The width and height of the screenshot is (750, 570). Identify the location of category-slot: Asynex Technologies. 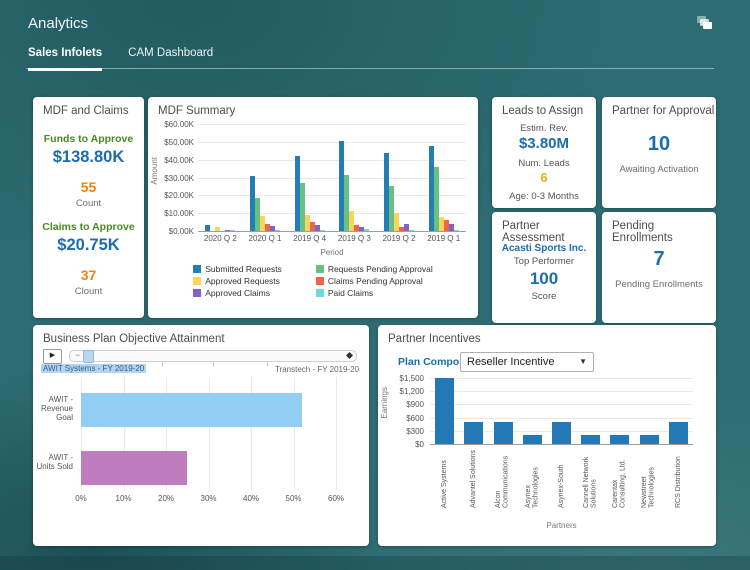
(532, 478).